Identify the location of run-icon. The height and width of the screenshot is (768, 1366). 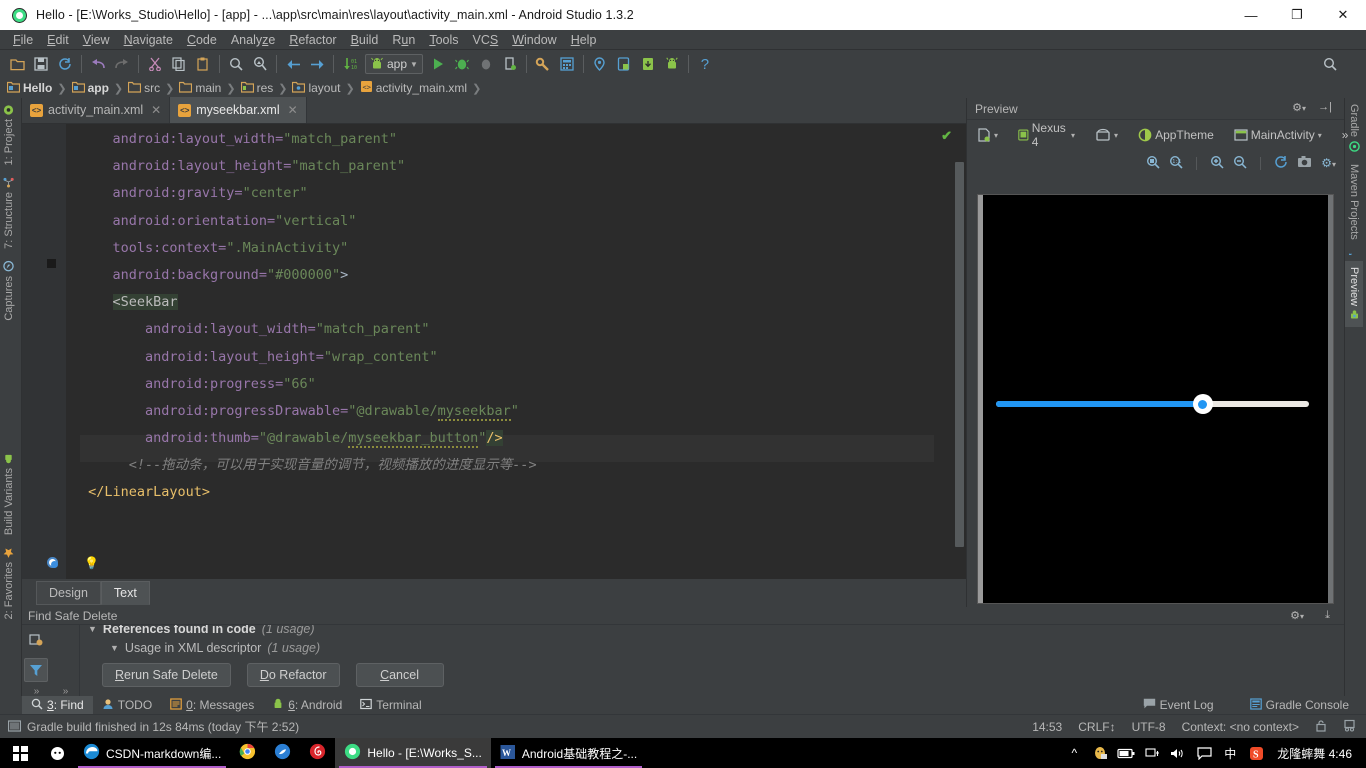
(438, 64).